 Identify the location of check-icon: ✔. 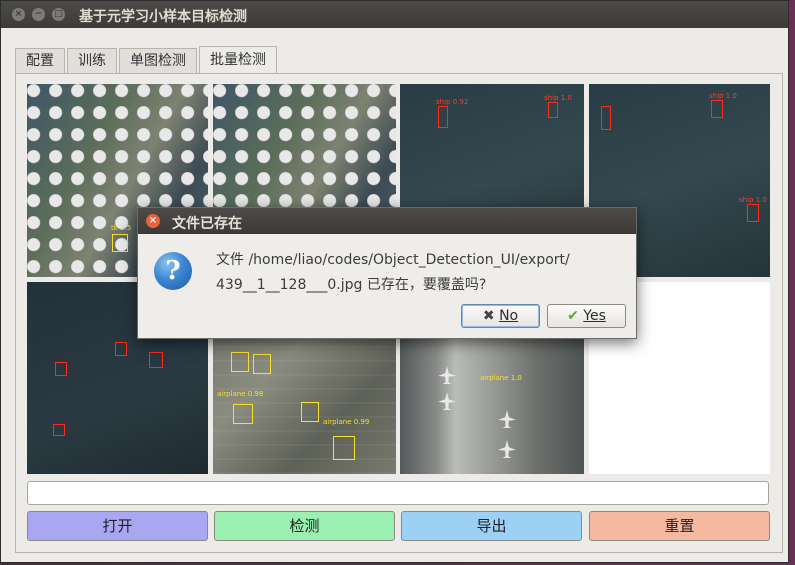
(573, 316).